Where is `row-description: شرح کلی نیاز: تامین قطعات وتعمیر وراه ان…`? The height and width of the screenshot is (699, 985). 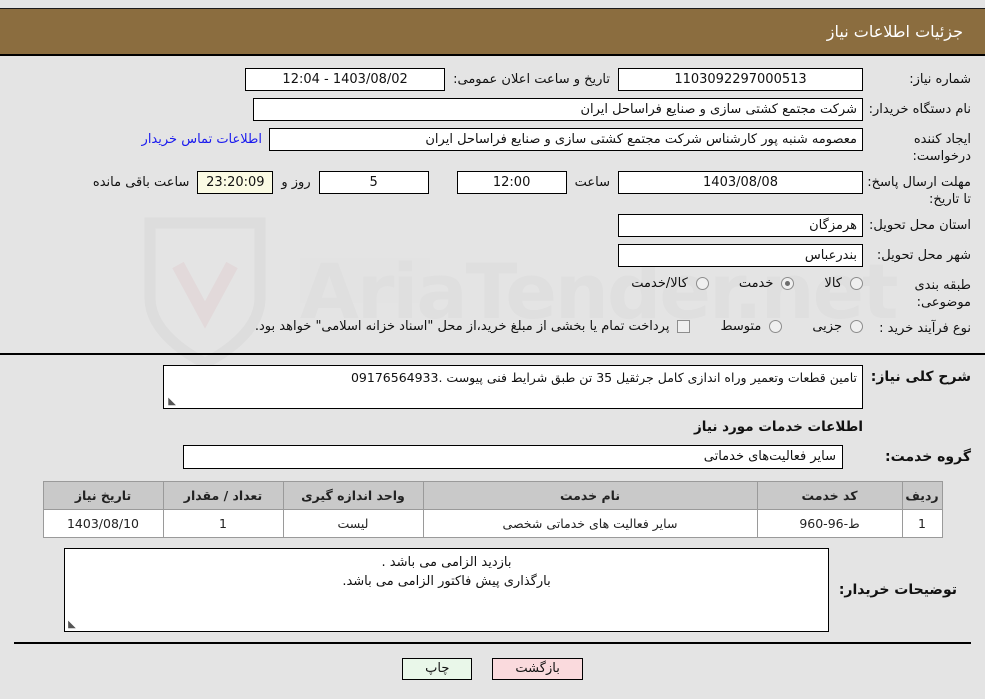 row-description: شرح کلی نیاز: تامین قطعات وتعمیر وراه ان… is located at coordinates (492, 387).